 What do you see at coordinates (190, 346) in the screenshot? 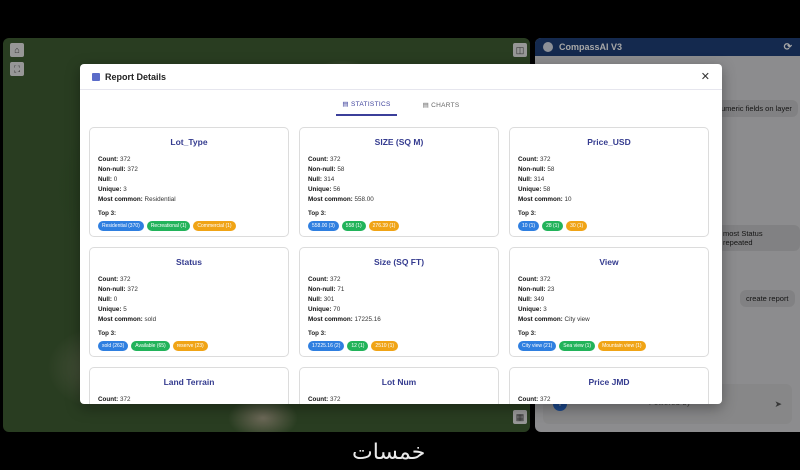
I see `value-chip: reserve (23)` at bounding box center [190, 346].